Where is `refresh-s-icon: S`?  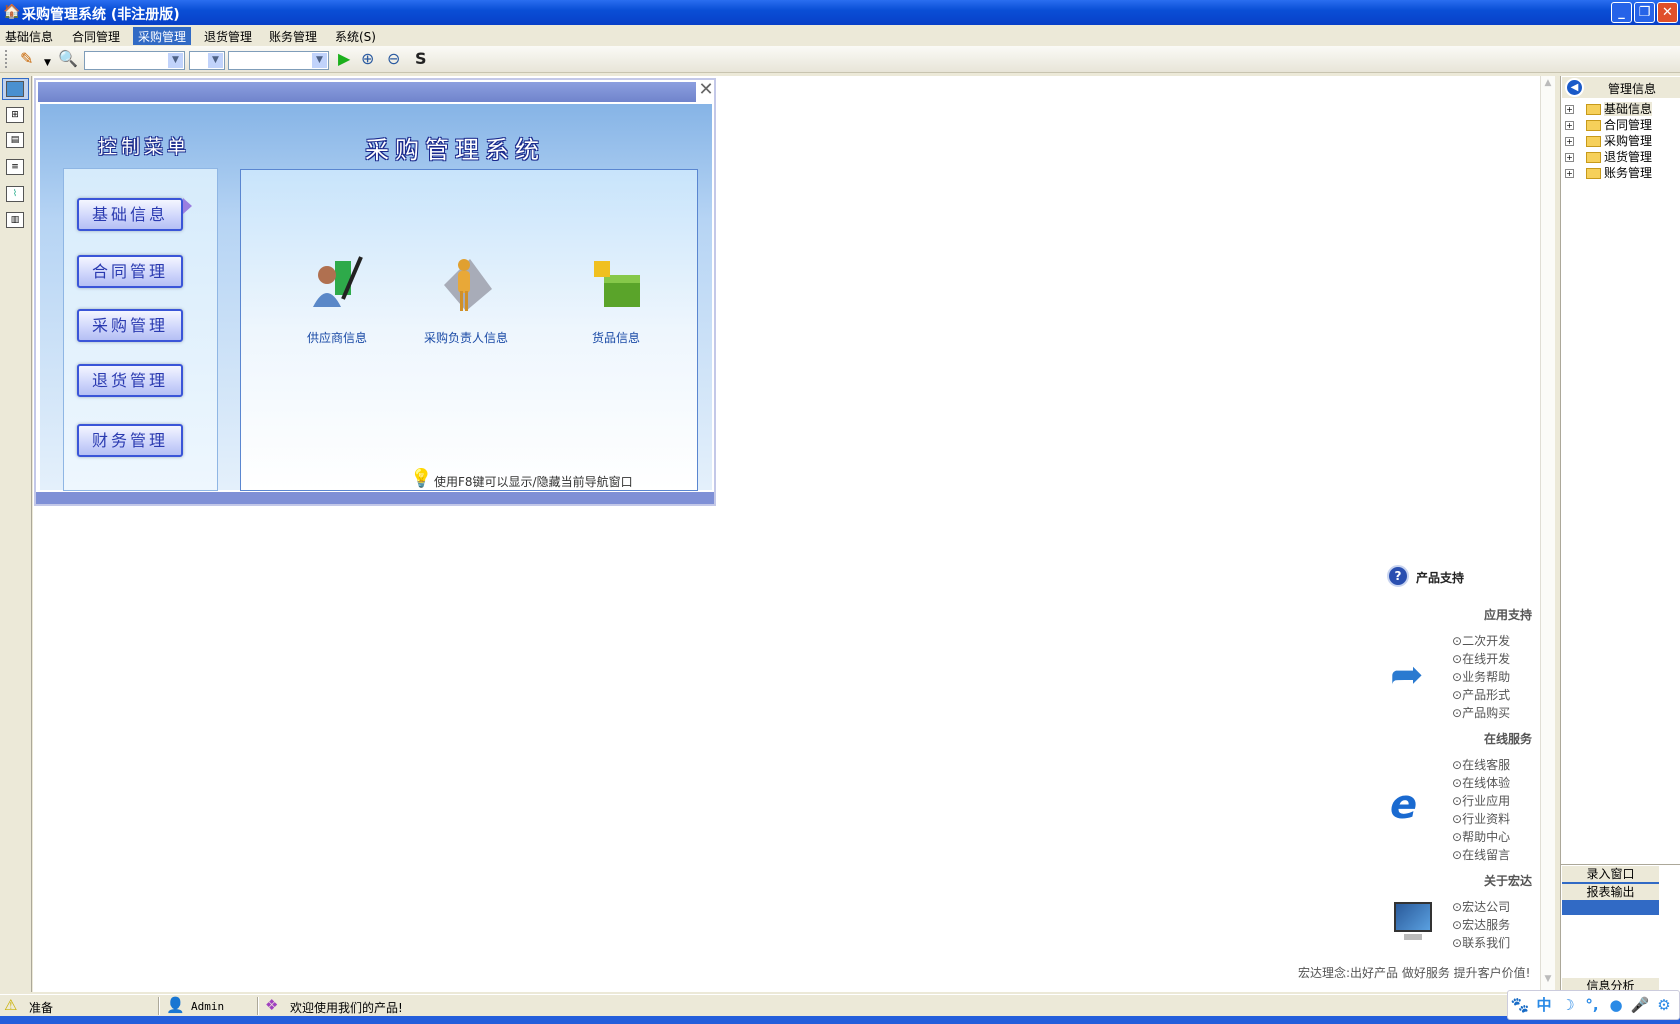
refresh-s-icon: S is located at coordinates (421, 59).